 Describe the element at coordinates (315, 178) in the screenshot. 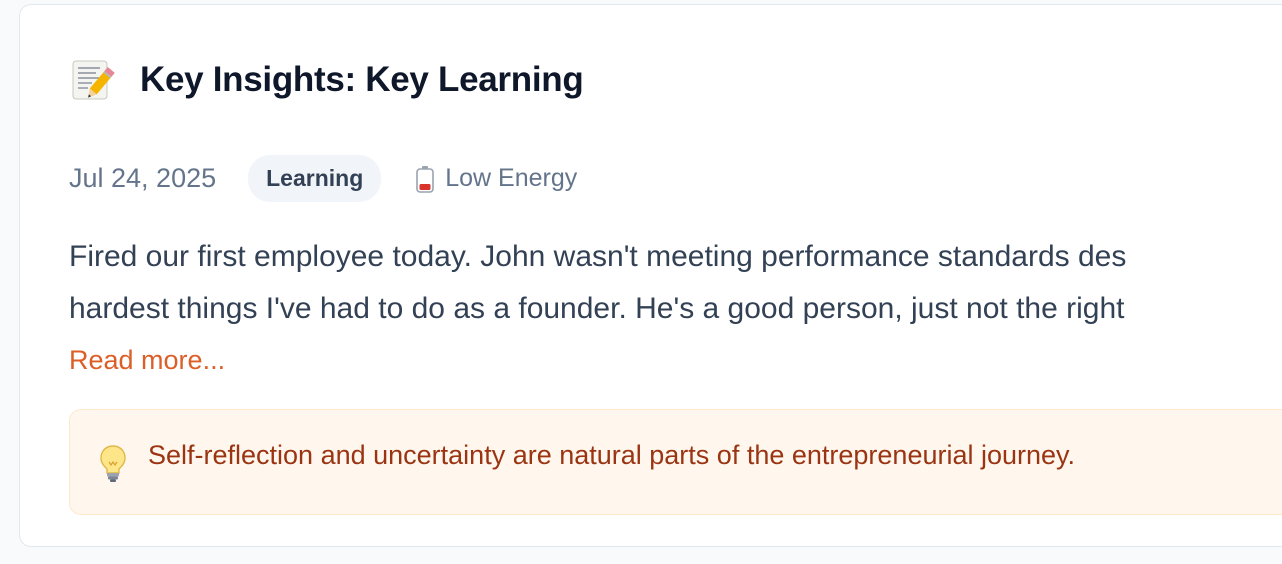

I see `category-tag: Learning` at that location.